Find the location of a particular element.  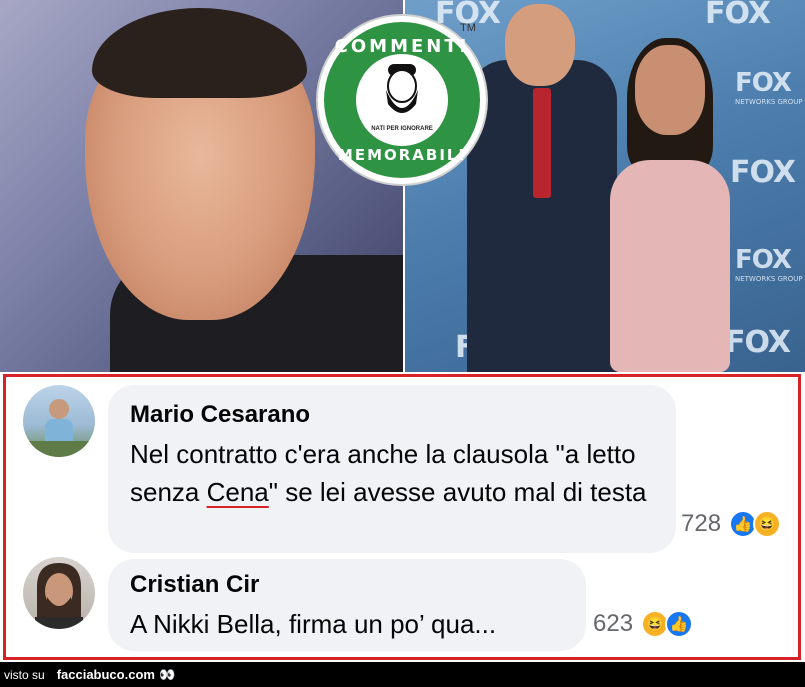

badge-bottom-text: MEMORABILI is located at coordinates (402, 155).